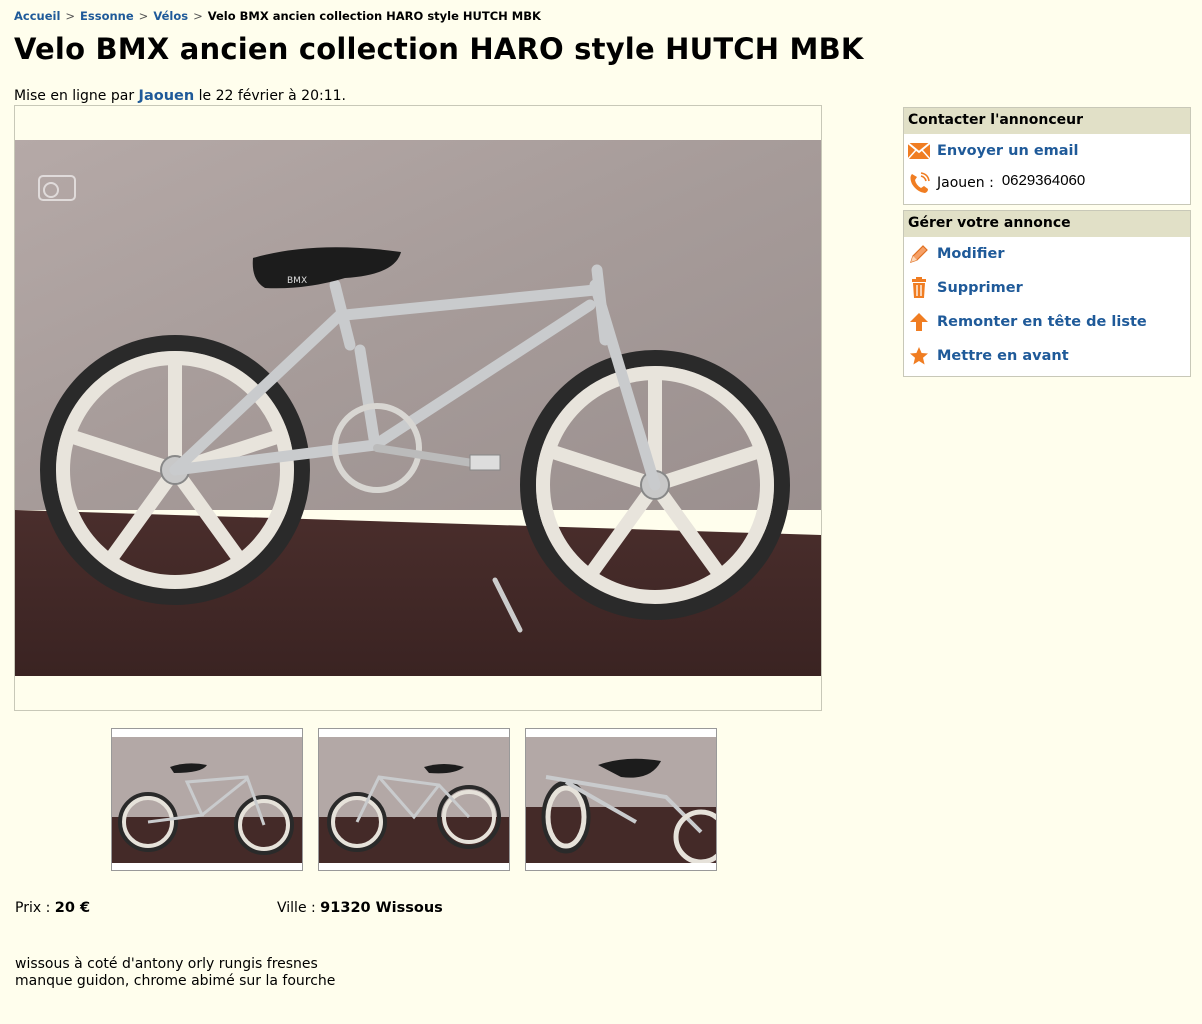  Describe the element at coordinates (167, 96) in the screenshot. I see `author-link: Jaouen` at that location.